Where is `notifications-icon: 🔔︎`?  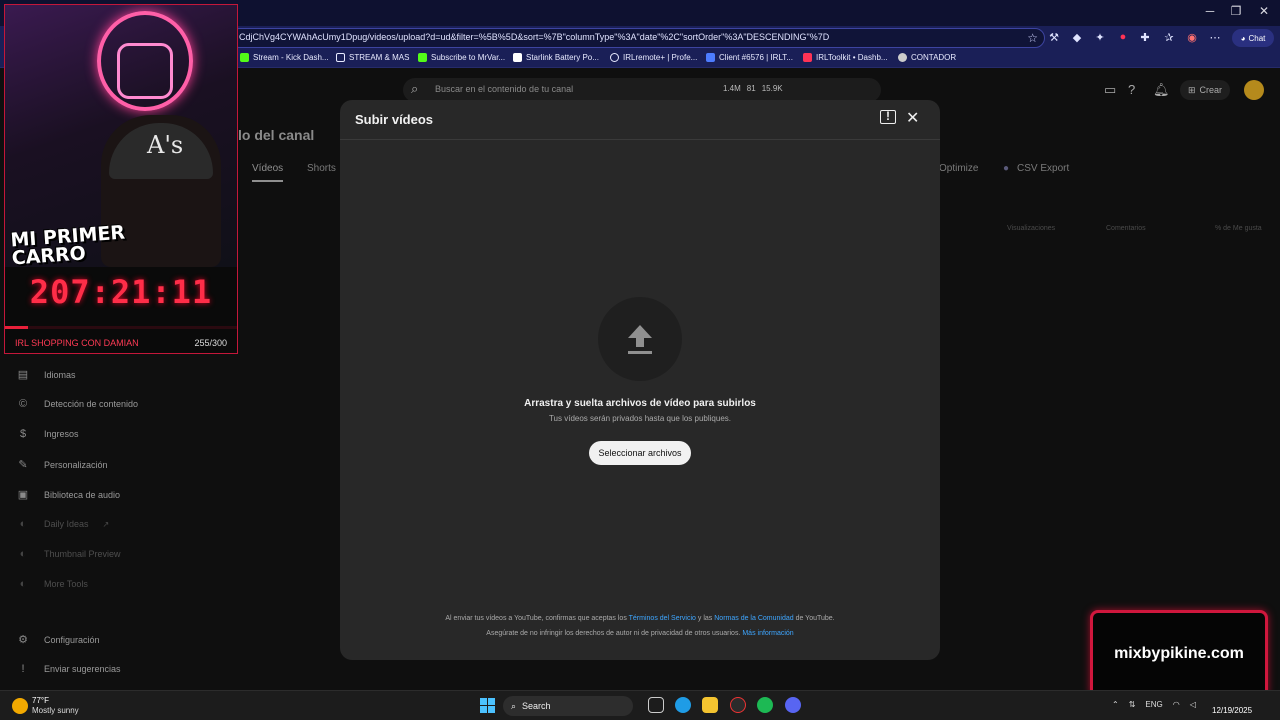 notifications-icon: 🔔︎ is located at coordinates (1161, 90).